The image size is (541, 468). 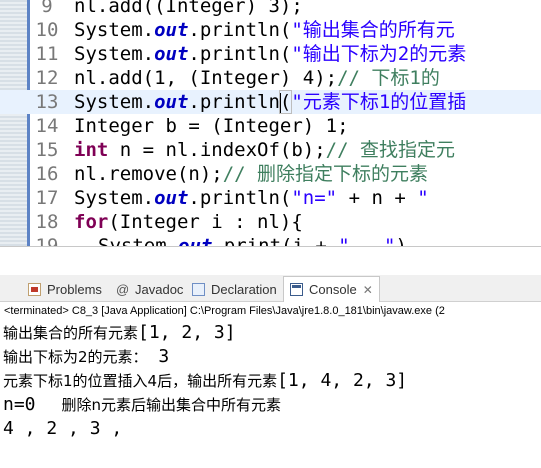 What do you see at coordinates (119, 332) in the screenshot?
I see `console-line: 输出集合的所有元素[1, 2, 3]` at bounding box center [119, 332].